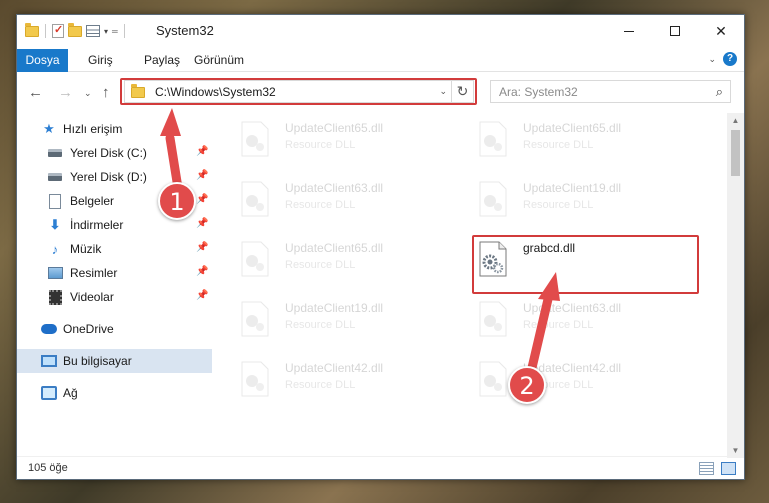  I want to click on sidebar-item-network: Ağ, so click(114, 393).